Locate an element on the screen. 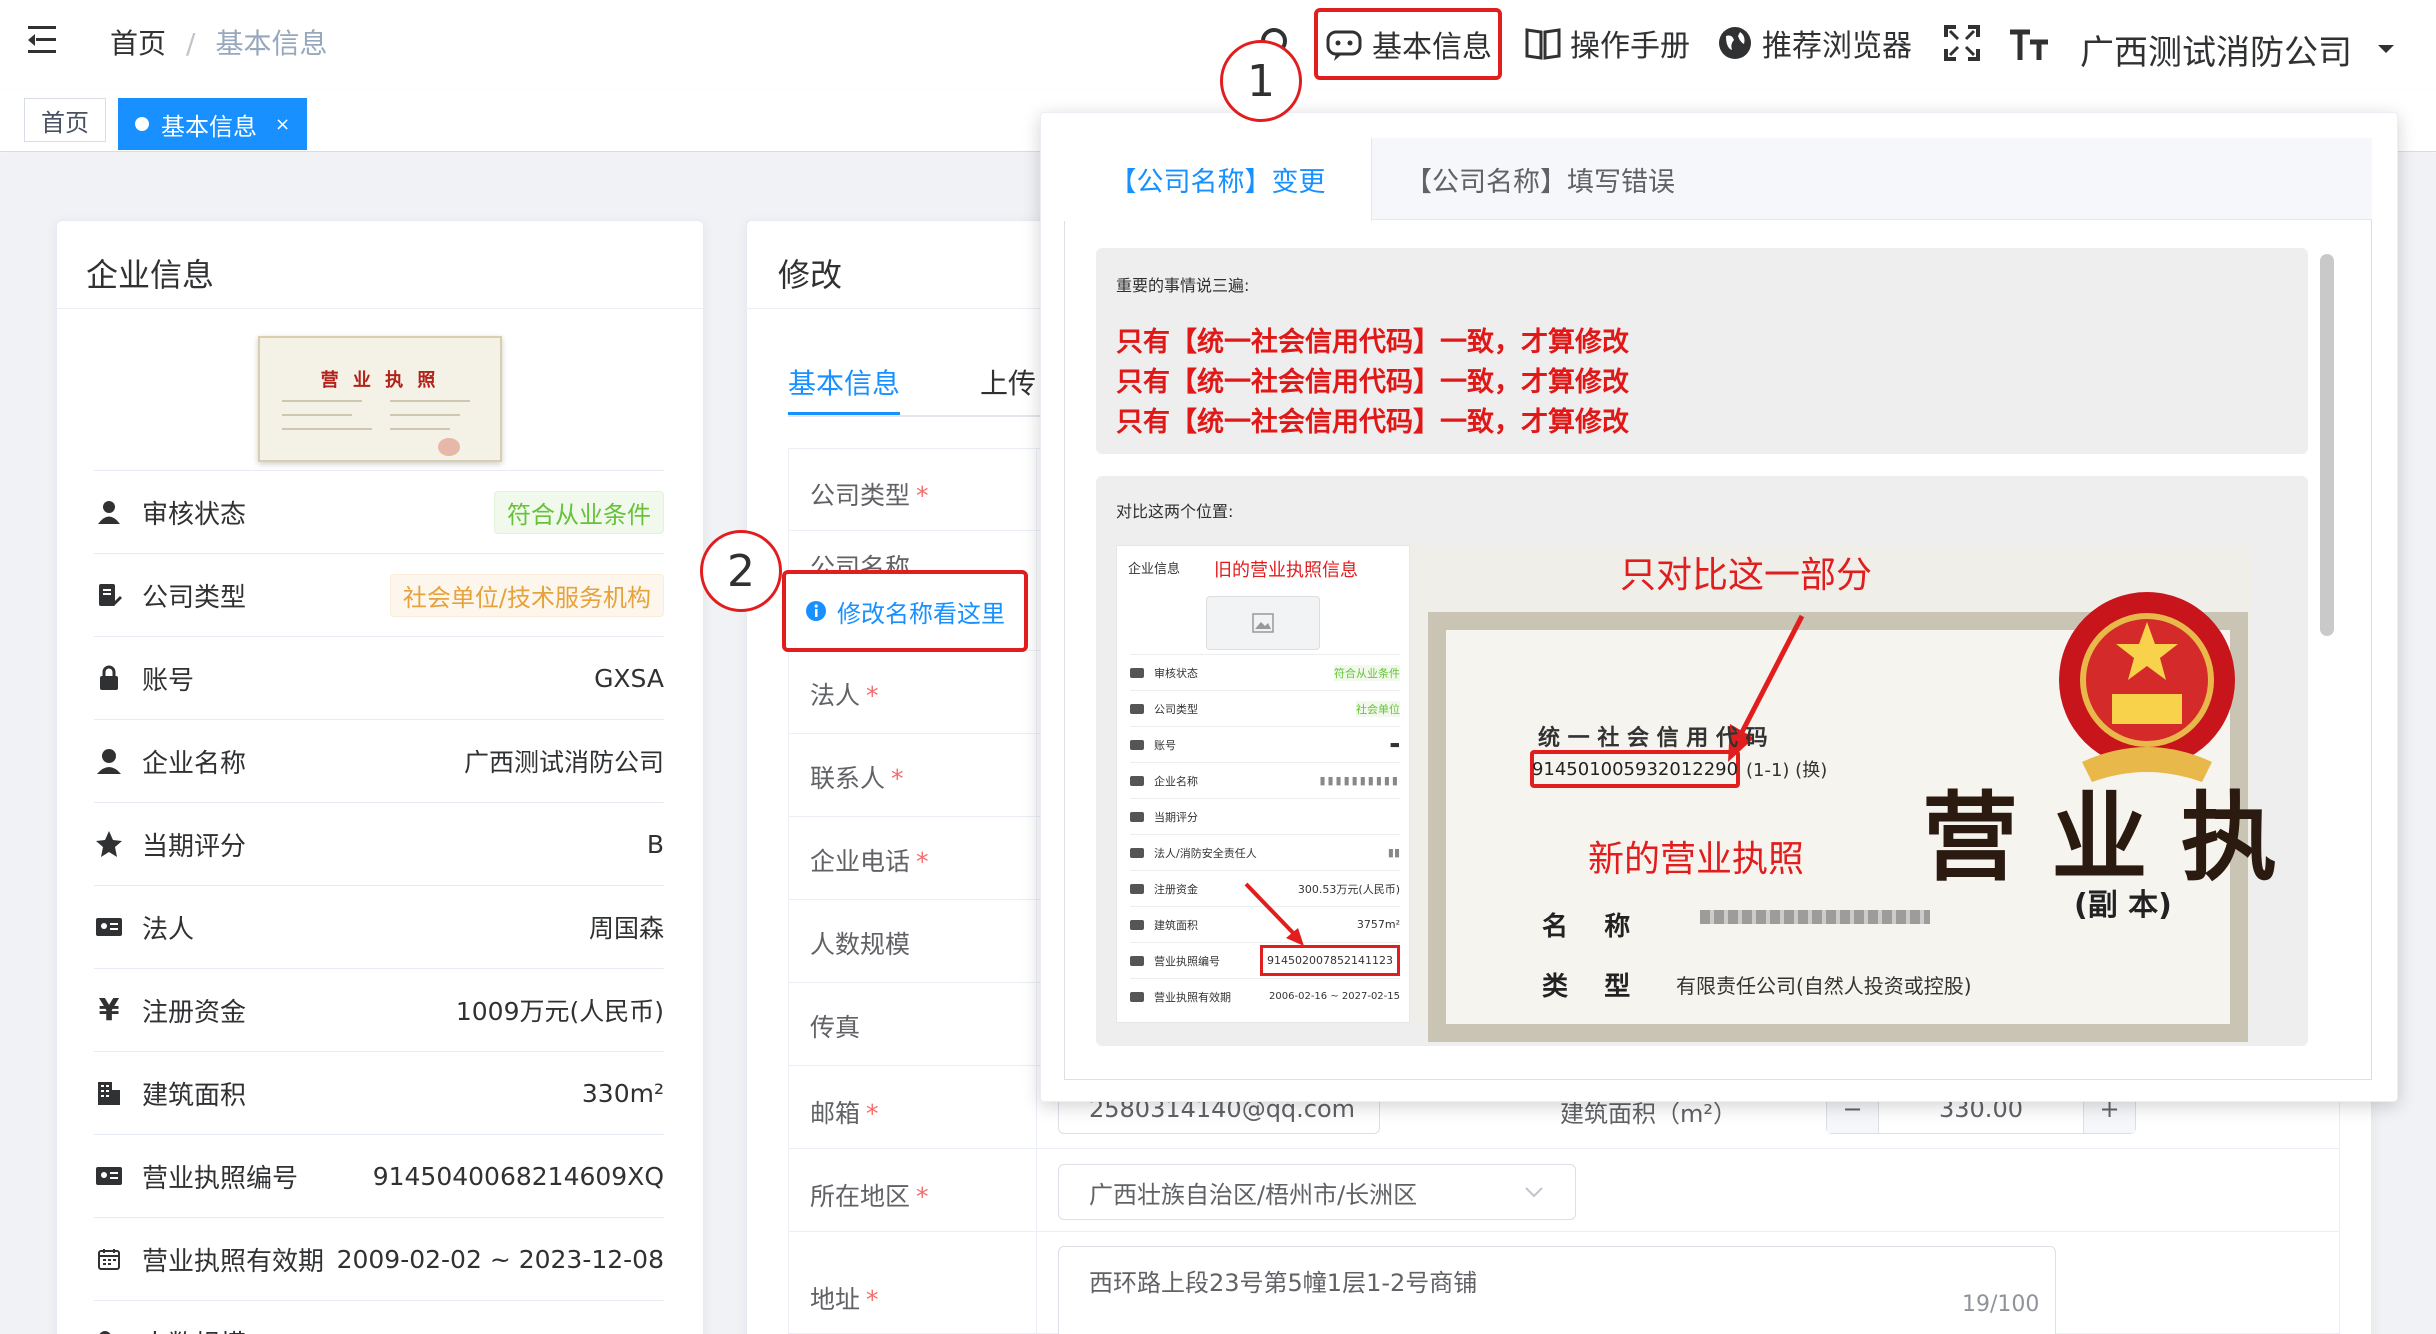  info-row-scale: 人数规模 - is located at coordinates (379, 1317).